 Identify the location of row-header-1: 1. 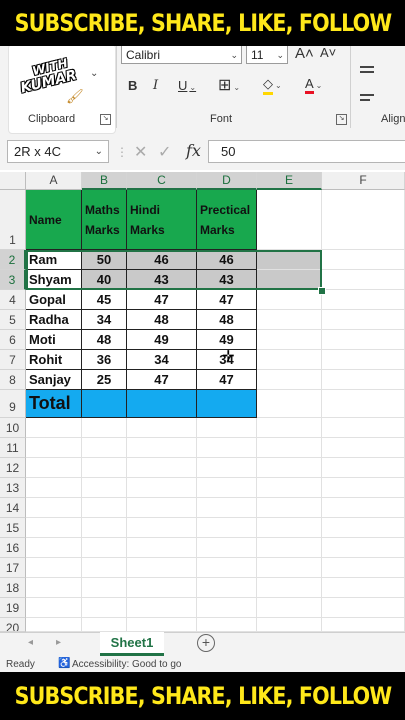
(13, 220).